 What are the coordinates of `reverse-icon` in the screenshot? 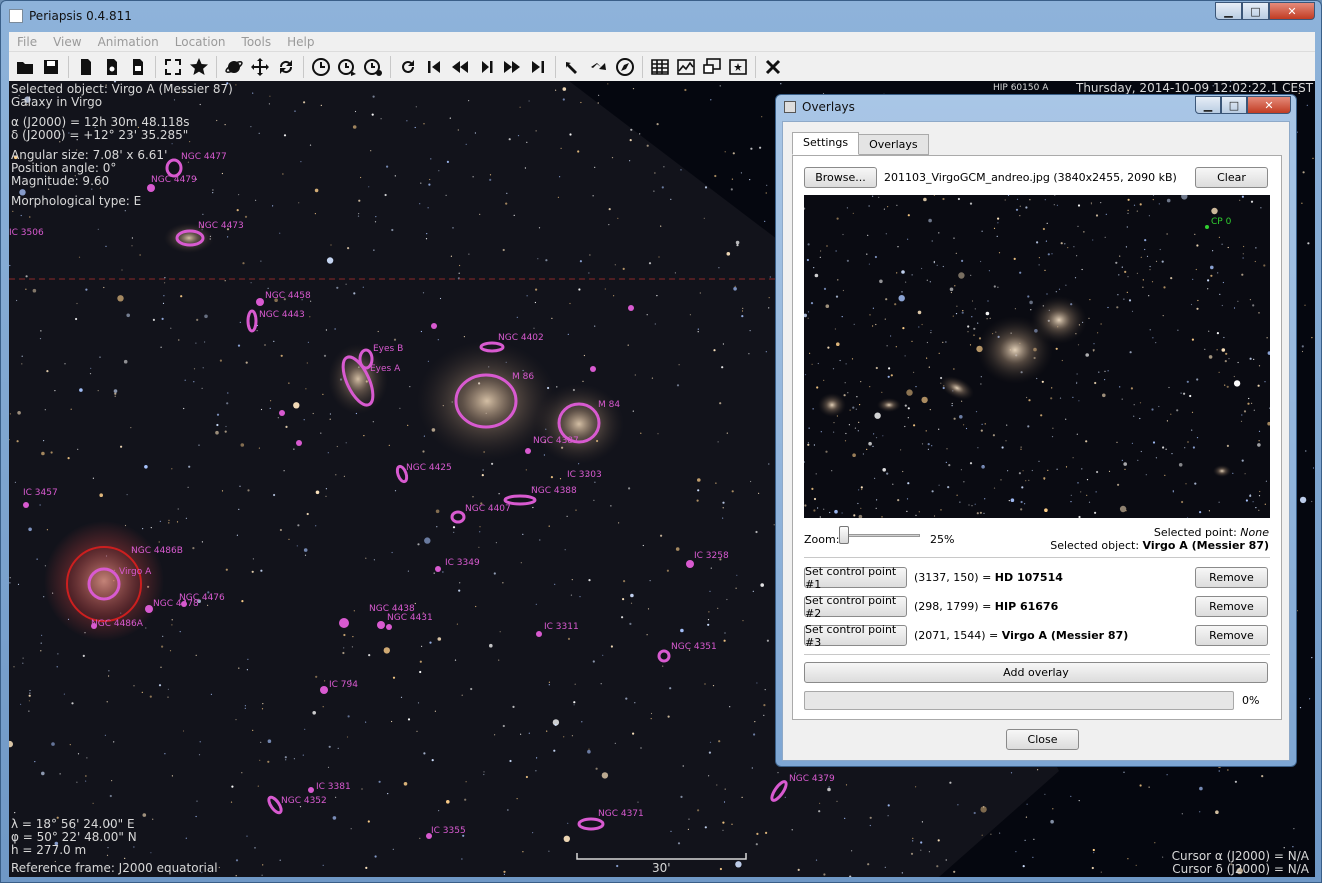 It's located at (408, 67).